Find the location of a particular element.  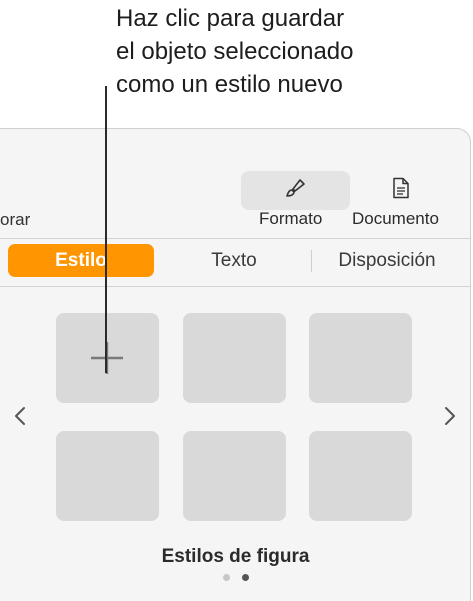

document-button is located at coordinates (401, 190).